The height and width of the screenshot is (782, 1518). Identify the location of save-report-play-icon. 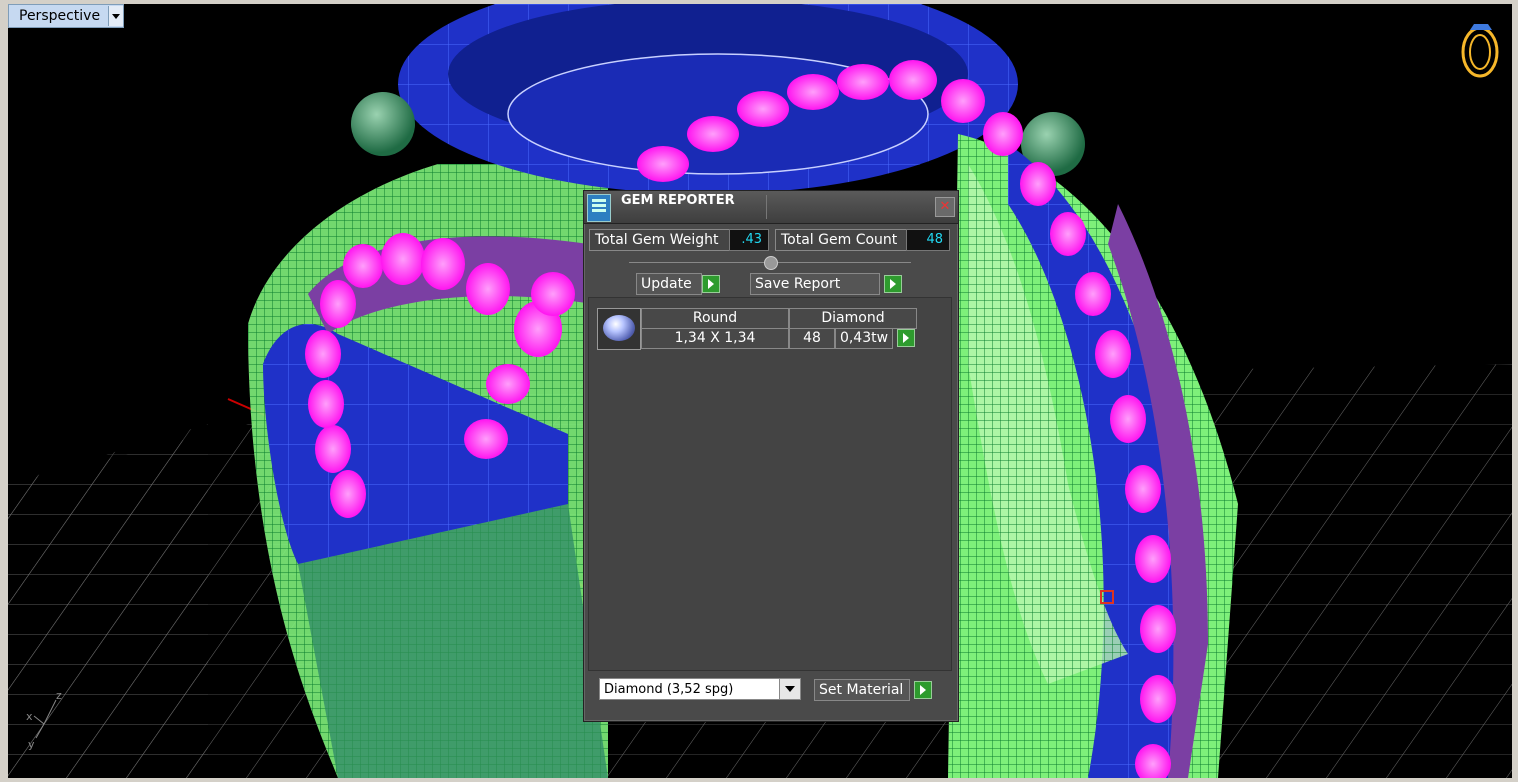
(893, 284).